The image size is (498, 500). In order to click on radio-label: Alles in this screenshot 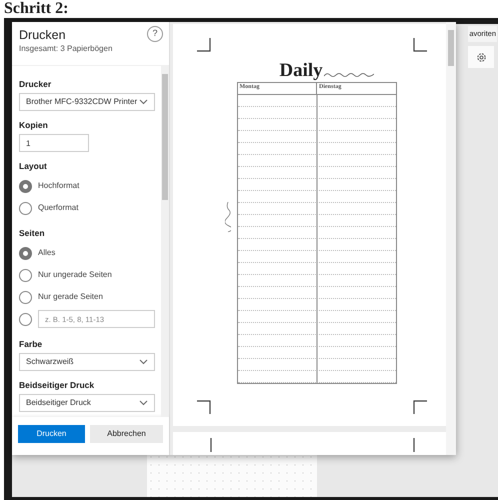, I will do `click(47, 253)`.